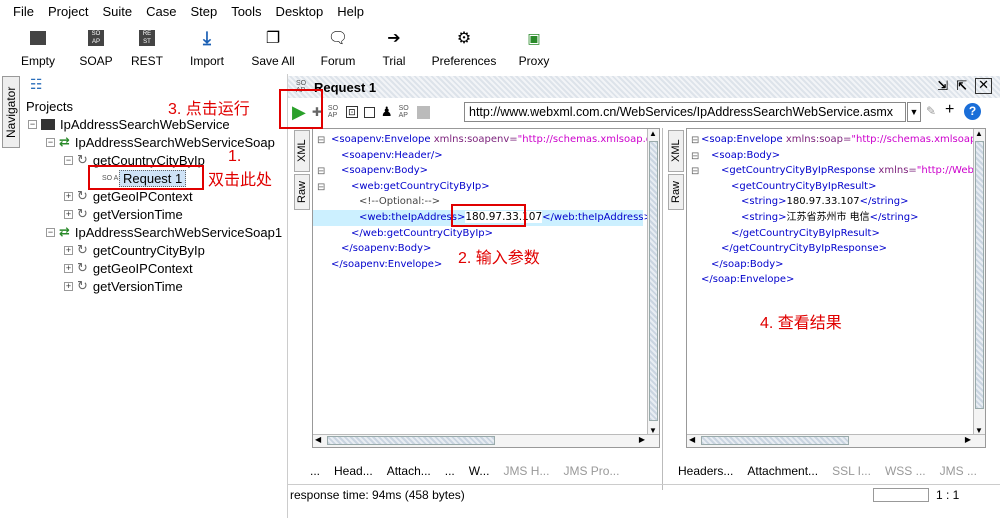  What do you see at coordinates (273, 48) in the screenshot?
I see `save-all-button: ❐ Save All` at bounding box center [273, 48].